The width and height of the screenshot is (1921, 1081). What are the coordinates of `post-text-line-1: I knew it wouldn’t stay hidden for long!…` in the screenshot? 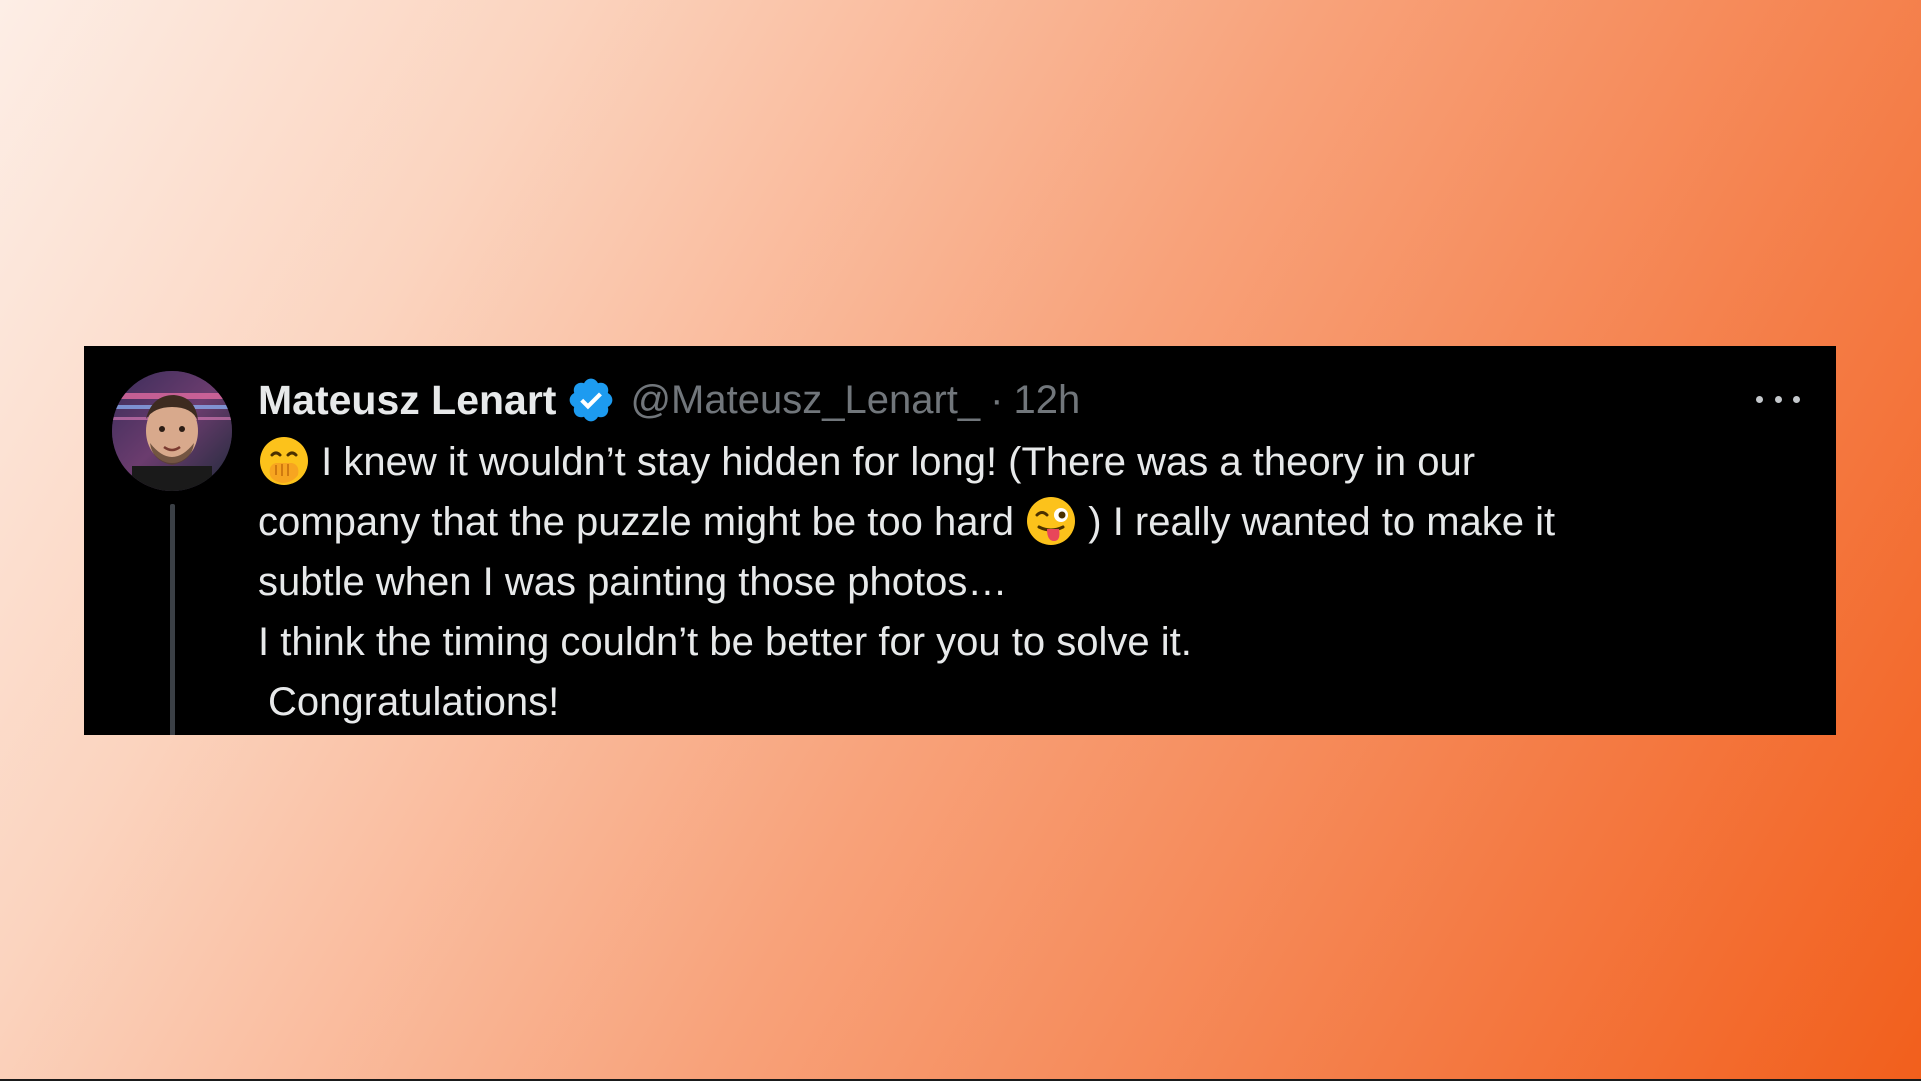 It's located at (898, 462).